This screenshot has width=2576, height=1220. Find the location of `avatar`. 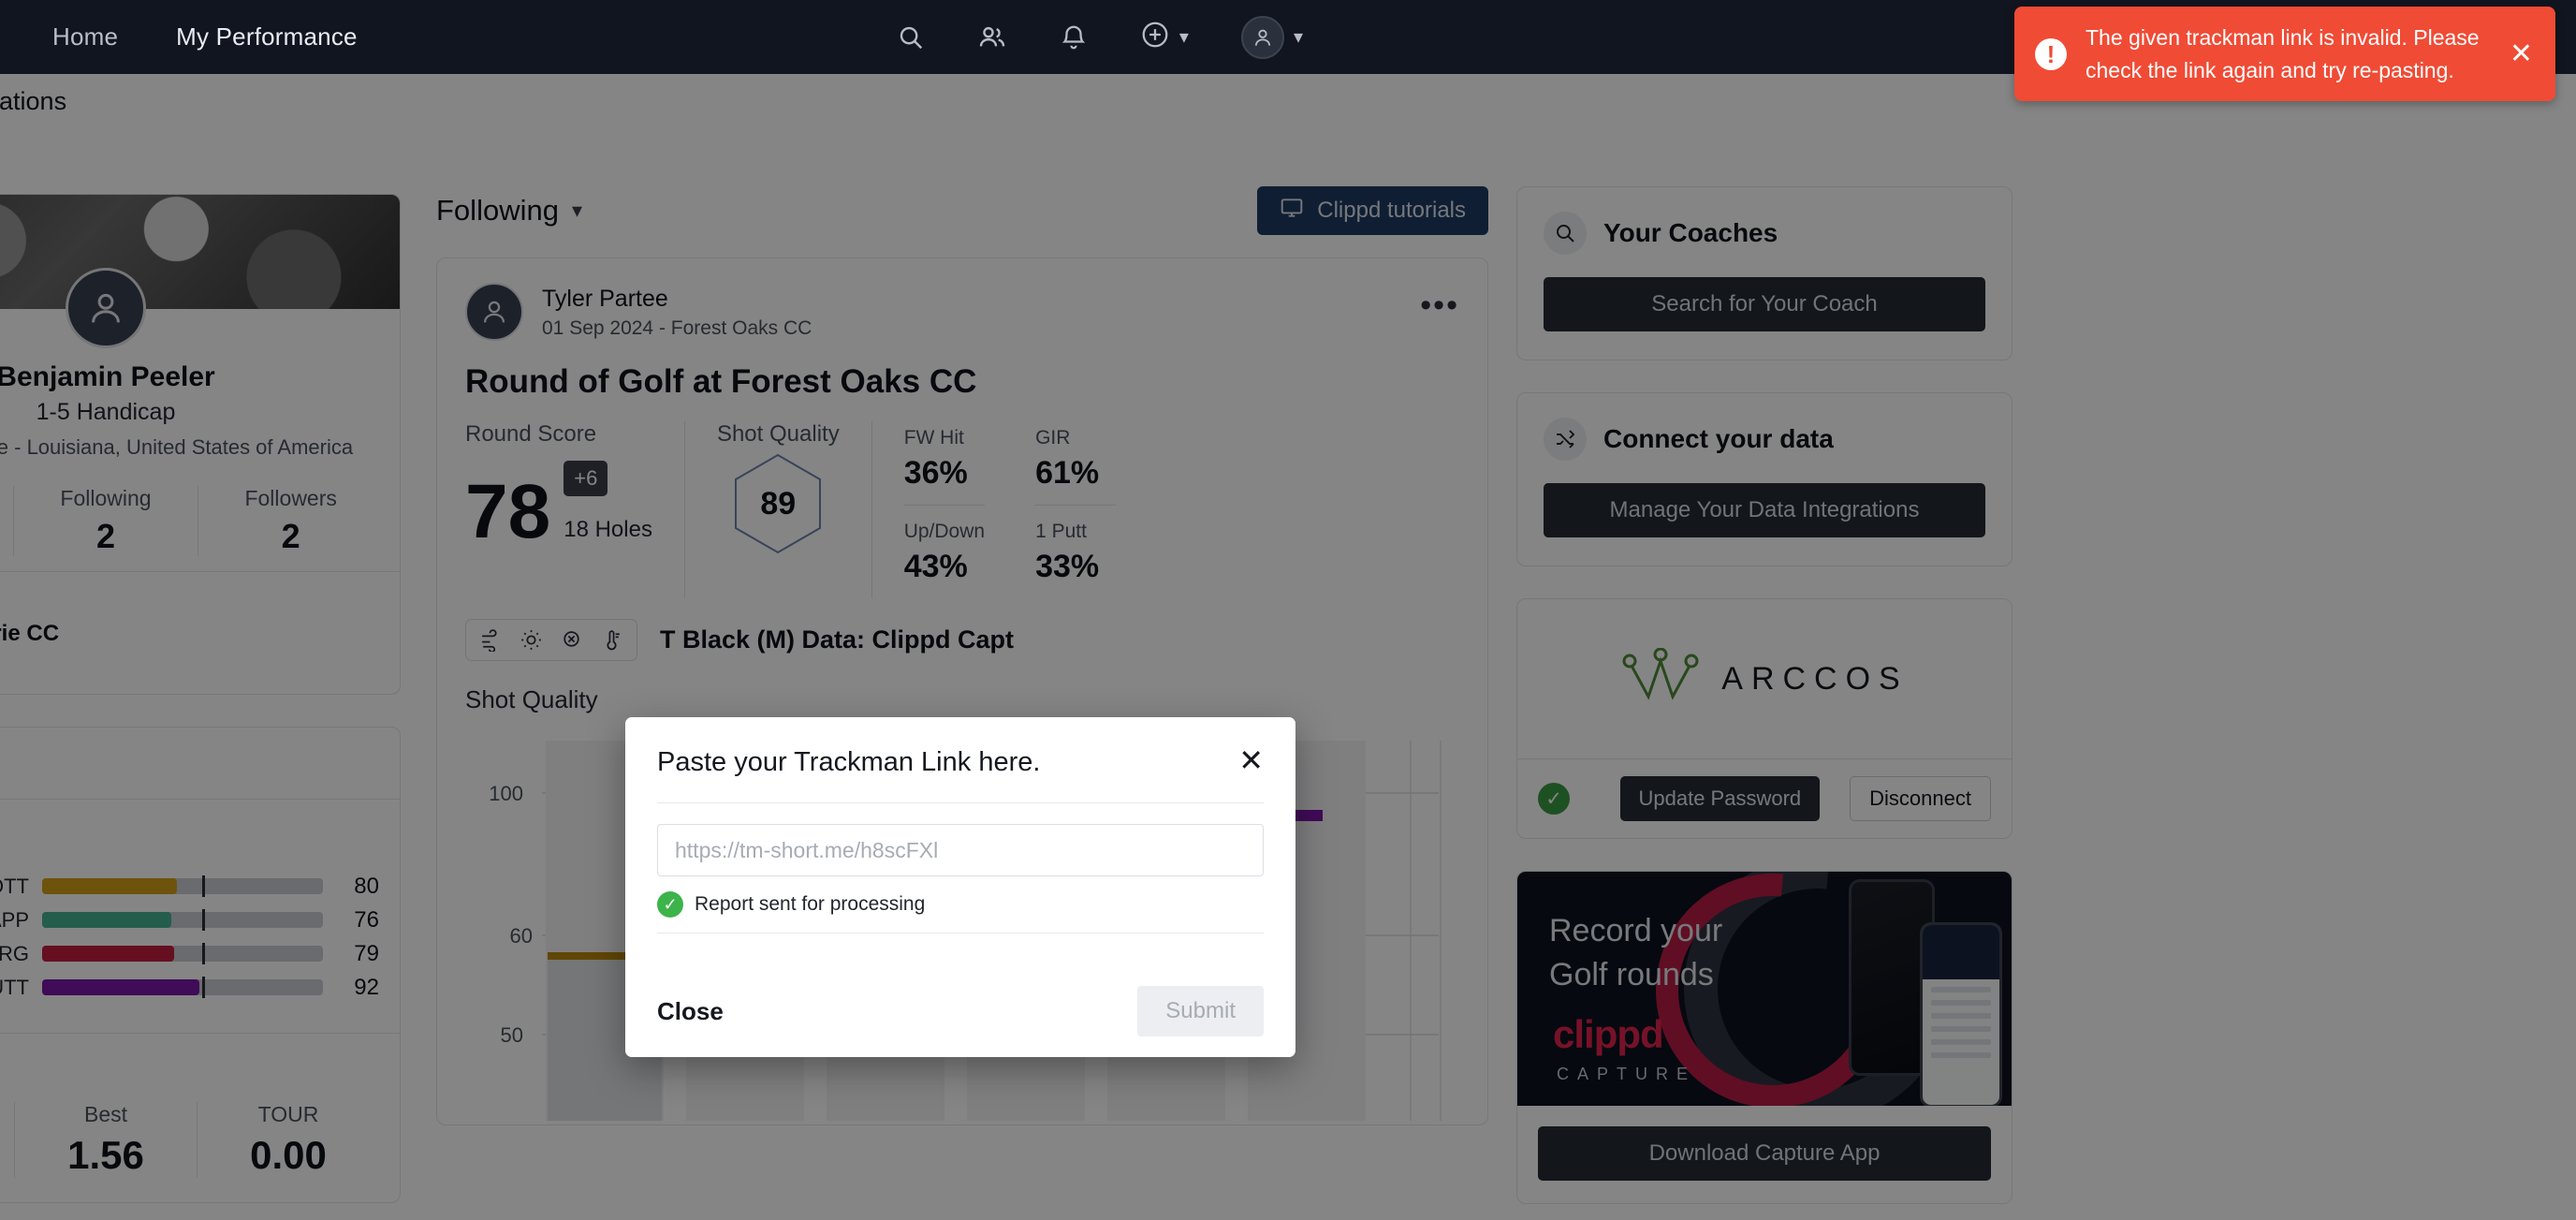

avatar is located at coordinates (1262, 37).